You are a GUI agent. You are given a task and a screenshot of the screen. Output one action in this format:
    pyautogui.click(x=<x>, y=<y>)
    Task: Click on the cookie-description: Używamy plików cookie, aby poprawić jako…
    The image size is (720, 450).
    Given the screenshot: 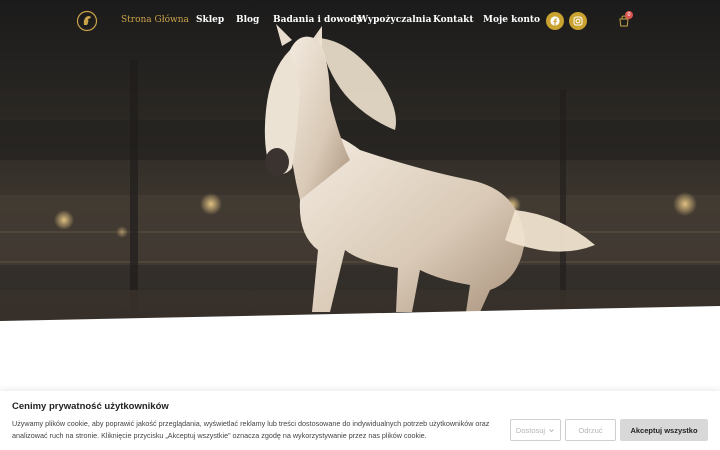 What is the action you would take?
    pyautogui.click(x=251, y=429)
    